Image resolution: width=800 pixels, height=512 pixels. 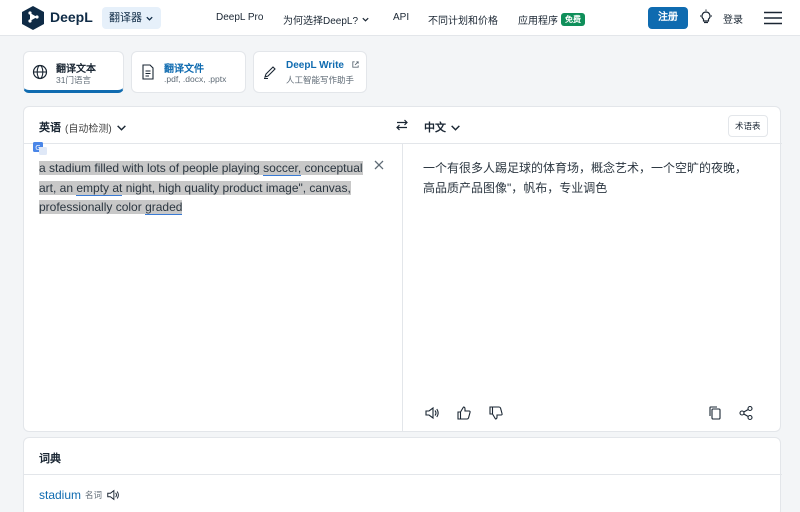 I want to click on target-language: 中文, so click(x=435, y=128).